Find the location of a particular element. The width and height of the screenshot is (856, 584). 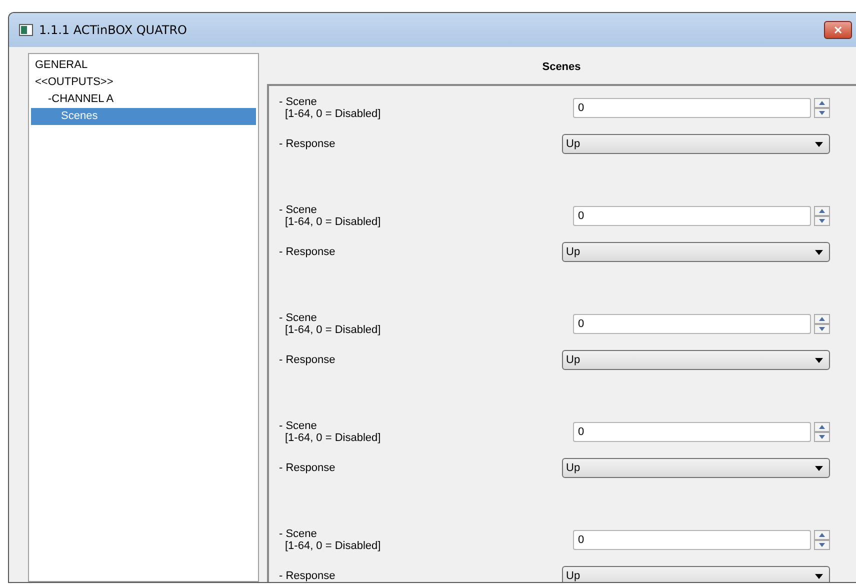

tree-item: Scenes is located at coordinates (143, 116).